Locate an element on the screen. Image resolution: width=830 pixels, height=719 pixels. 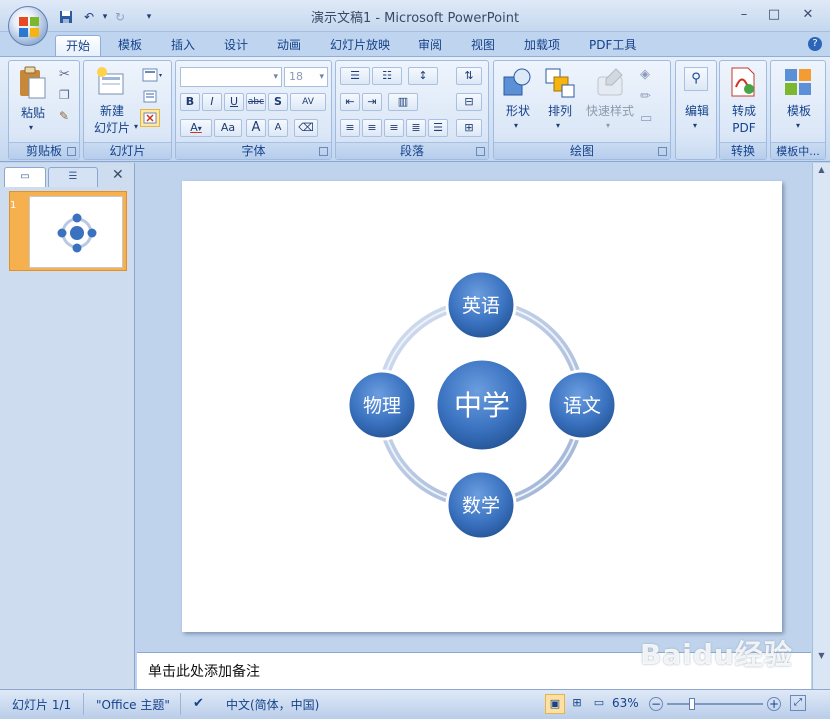
align-text-icon: ⊟ is located at coordinates (469, 102).